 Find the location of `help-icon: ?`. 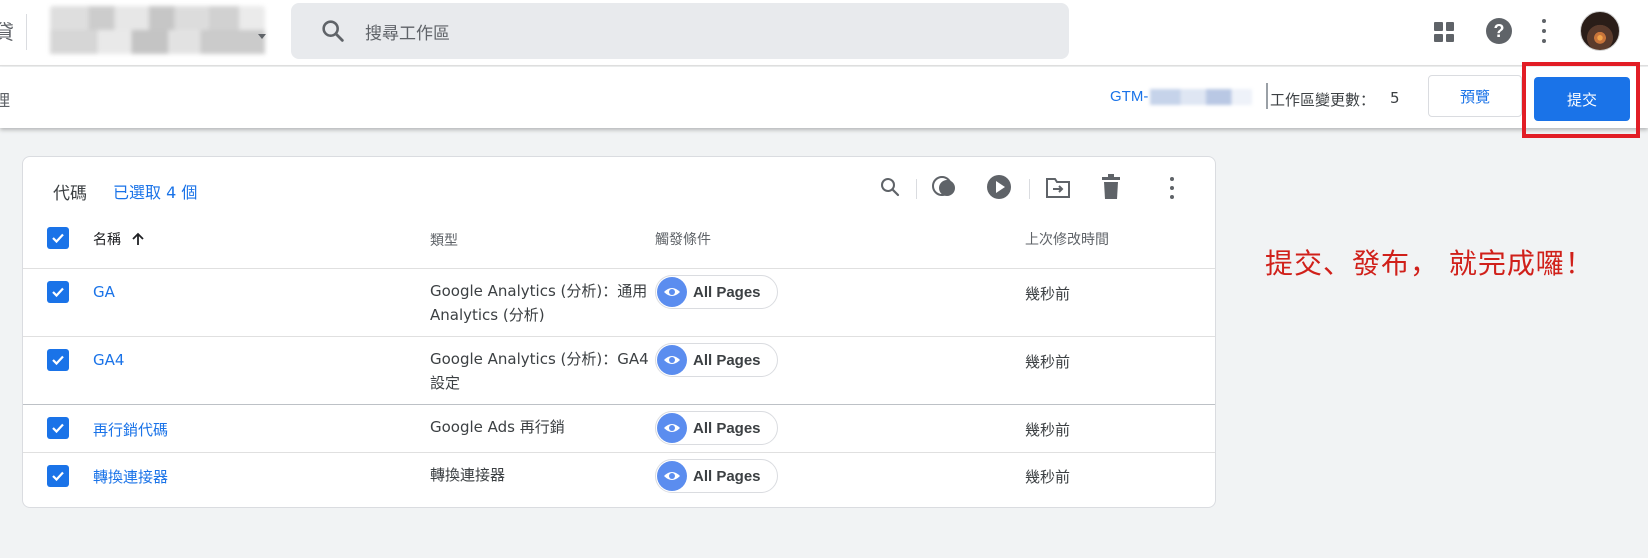

help-icon: ? is located at coordinates (1499, 31).